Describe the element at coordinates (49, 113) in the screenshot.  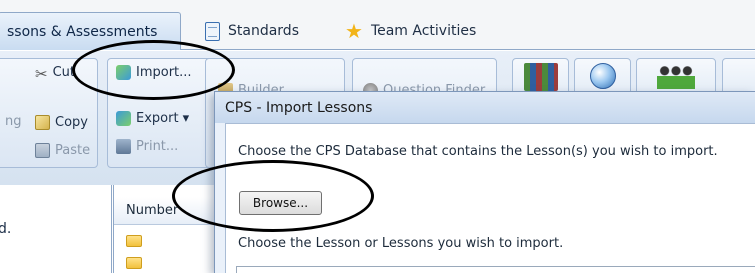
I see `clipboard-group: ng ✂ Cut Copy Paste` at that location.